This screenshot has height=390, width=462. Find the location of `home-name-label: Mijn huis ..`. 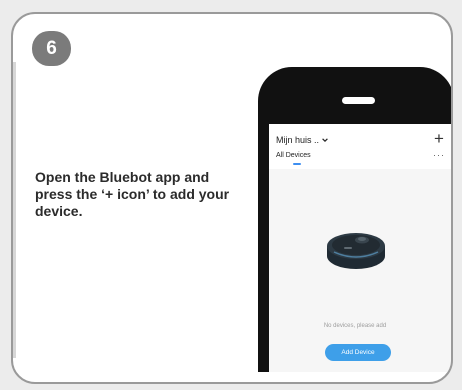

home-name-label: Mijn huis .. is located at coordinates (298, 140).